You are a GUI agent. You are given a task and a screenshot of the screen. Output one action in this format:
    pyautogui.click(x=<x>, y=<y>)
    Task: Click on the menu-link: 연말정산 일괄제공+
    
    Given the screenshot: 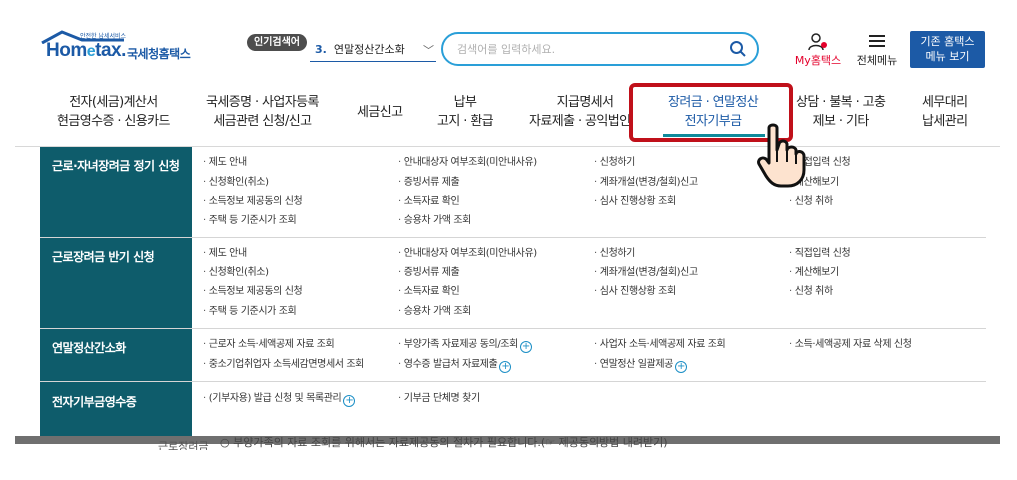 What is the action you would take?
    pyautogui.click(x=640, y=365)
    